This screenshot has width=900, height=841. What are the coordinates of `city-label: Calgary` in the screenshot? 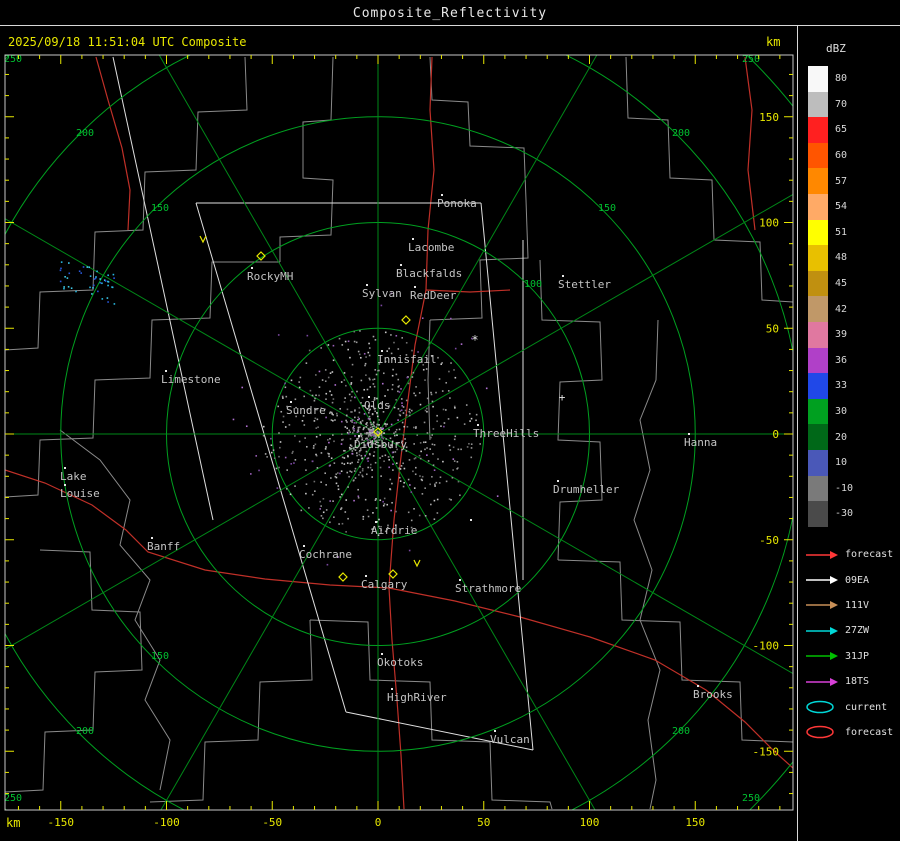 It's located at (384, 584).